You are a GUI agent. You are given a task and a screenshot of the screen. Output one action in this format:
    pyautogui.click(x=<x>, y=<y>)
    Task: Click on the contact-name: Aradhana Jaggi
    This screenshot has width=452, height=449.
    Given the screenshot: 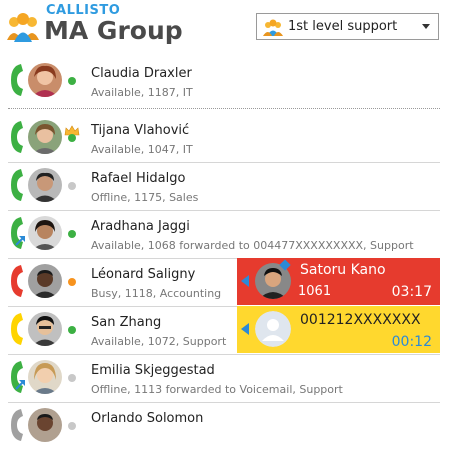 What is the action you would take?
    pyautogui.click(x=140, y=226)
    